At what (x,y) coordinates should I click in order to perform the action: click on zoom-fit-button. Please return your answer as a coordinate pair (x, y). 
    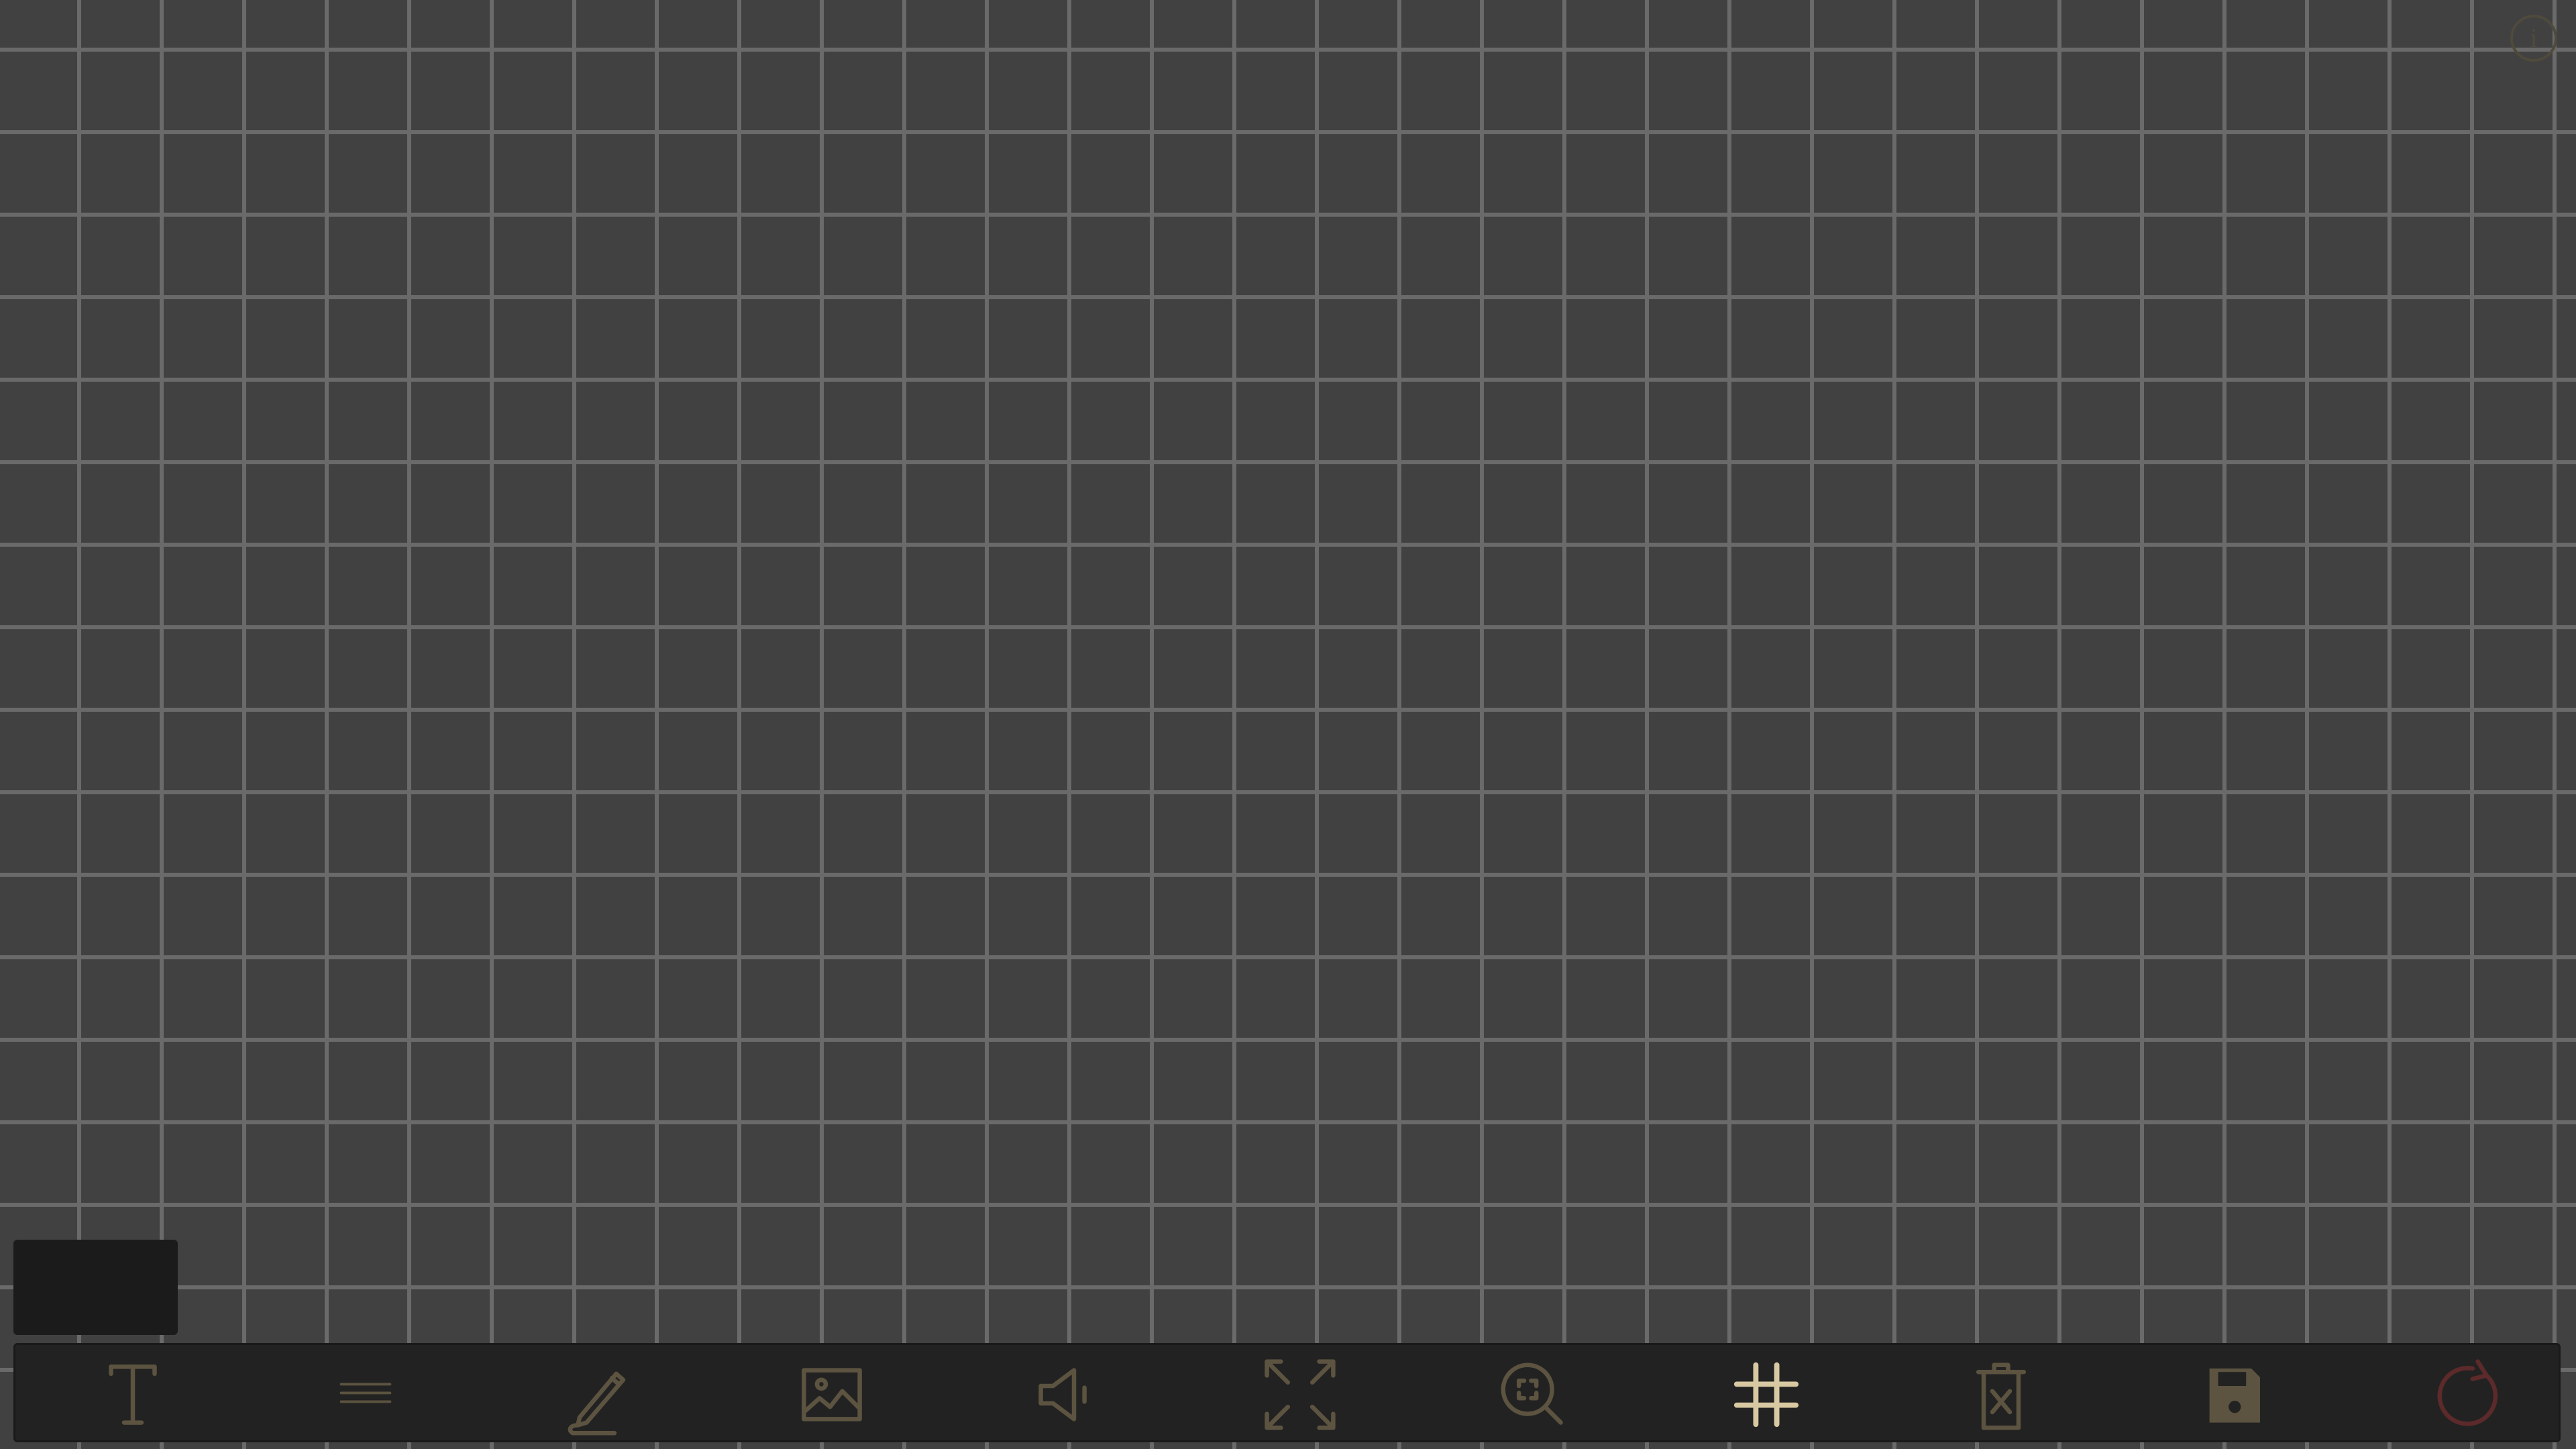
    Looking at the image, I should click on (1533, 1394).